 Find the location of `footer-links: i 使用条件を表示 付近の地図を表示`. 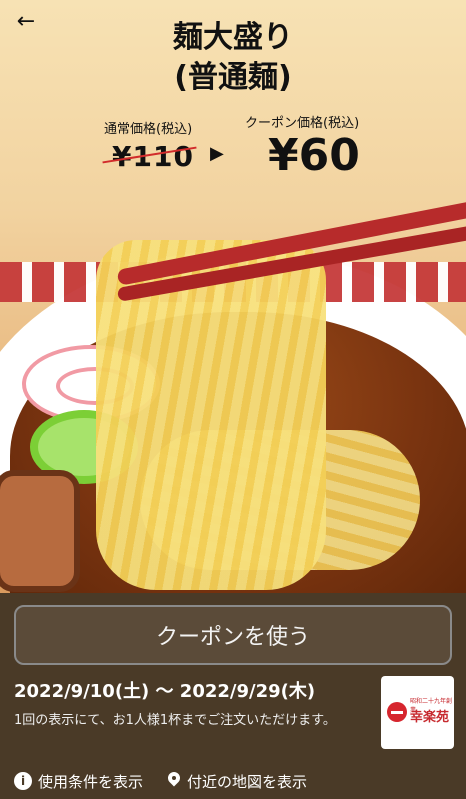

footer-links: i 使用条件を表示 付近の地図を表示 is located at coordinates (160, 781).